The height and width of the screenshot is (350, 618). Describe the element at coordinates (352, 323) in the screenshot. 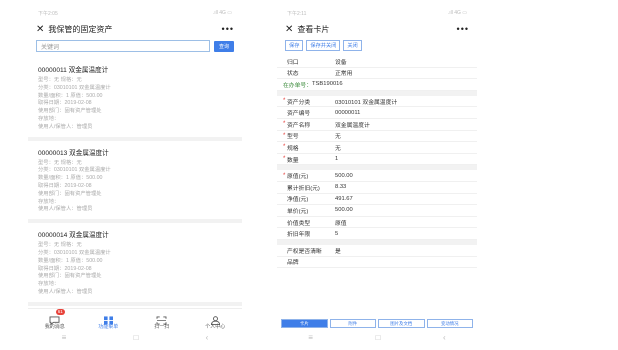

I see `tab-attachments: 附件` at that location.